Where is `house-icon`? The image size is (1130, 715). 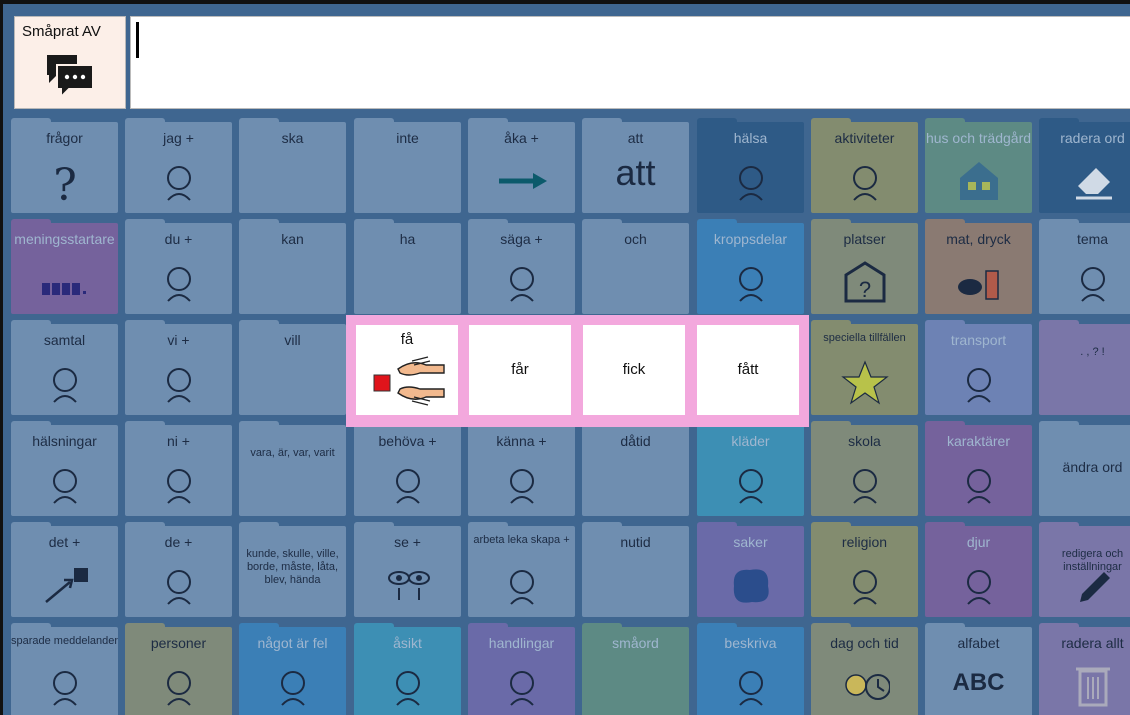
house-icon is located at coordinates (978, 181).